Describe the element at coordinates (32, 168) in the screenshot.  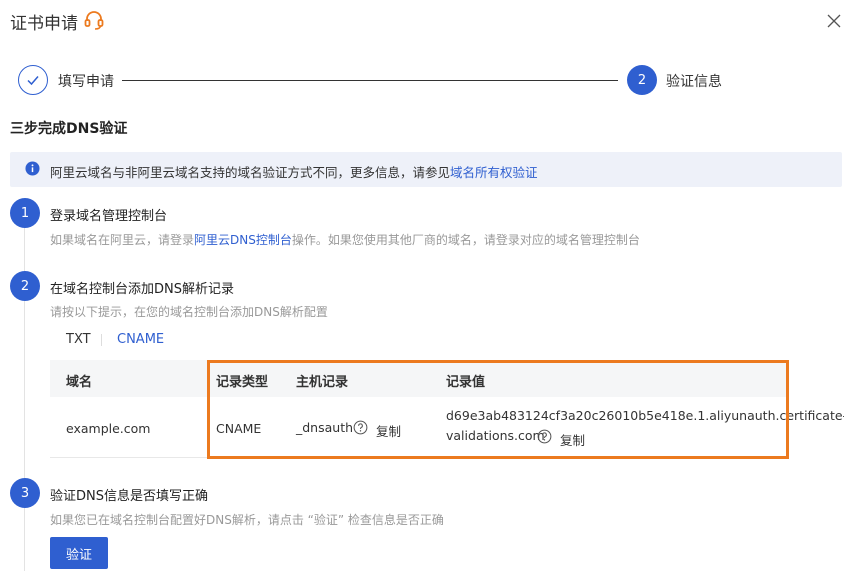
I see `info-icon` at that location.